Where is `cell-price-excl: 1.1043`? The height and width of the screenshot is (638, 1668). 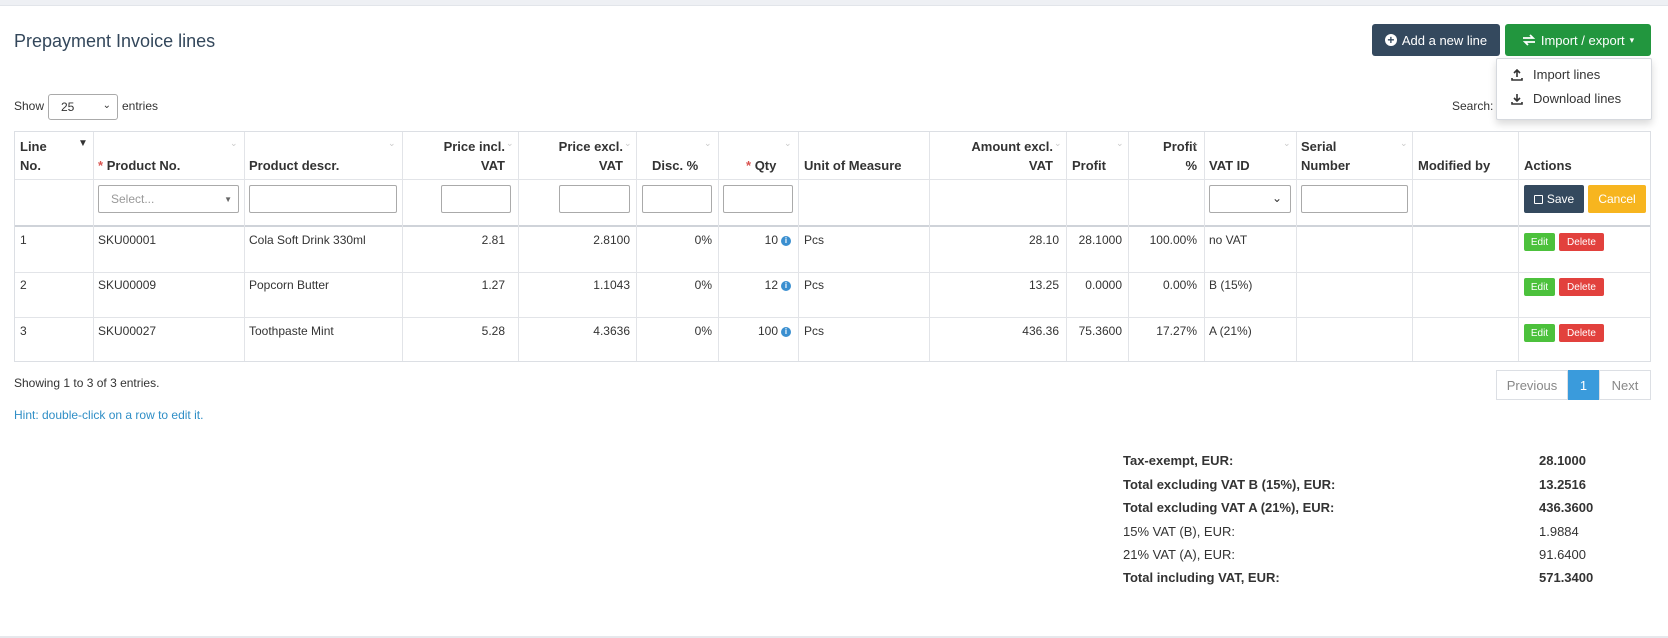
cell-price-excl: 1.1043 is located at coordinates (611, 285).